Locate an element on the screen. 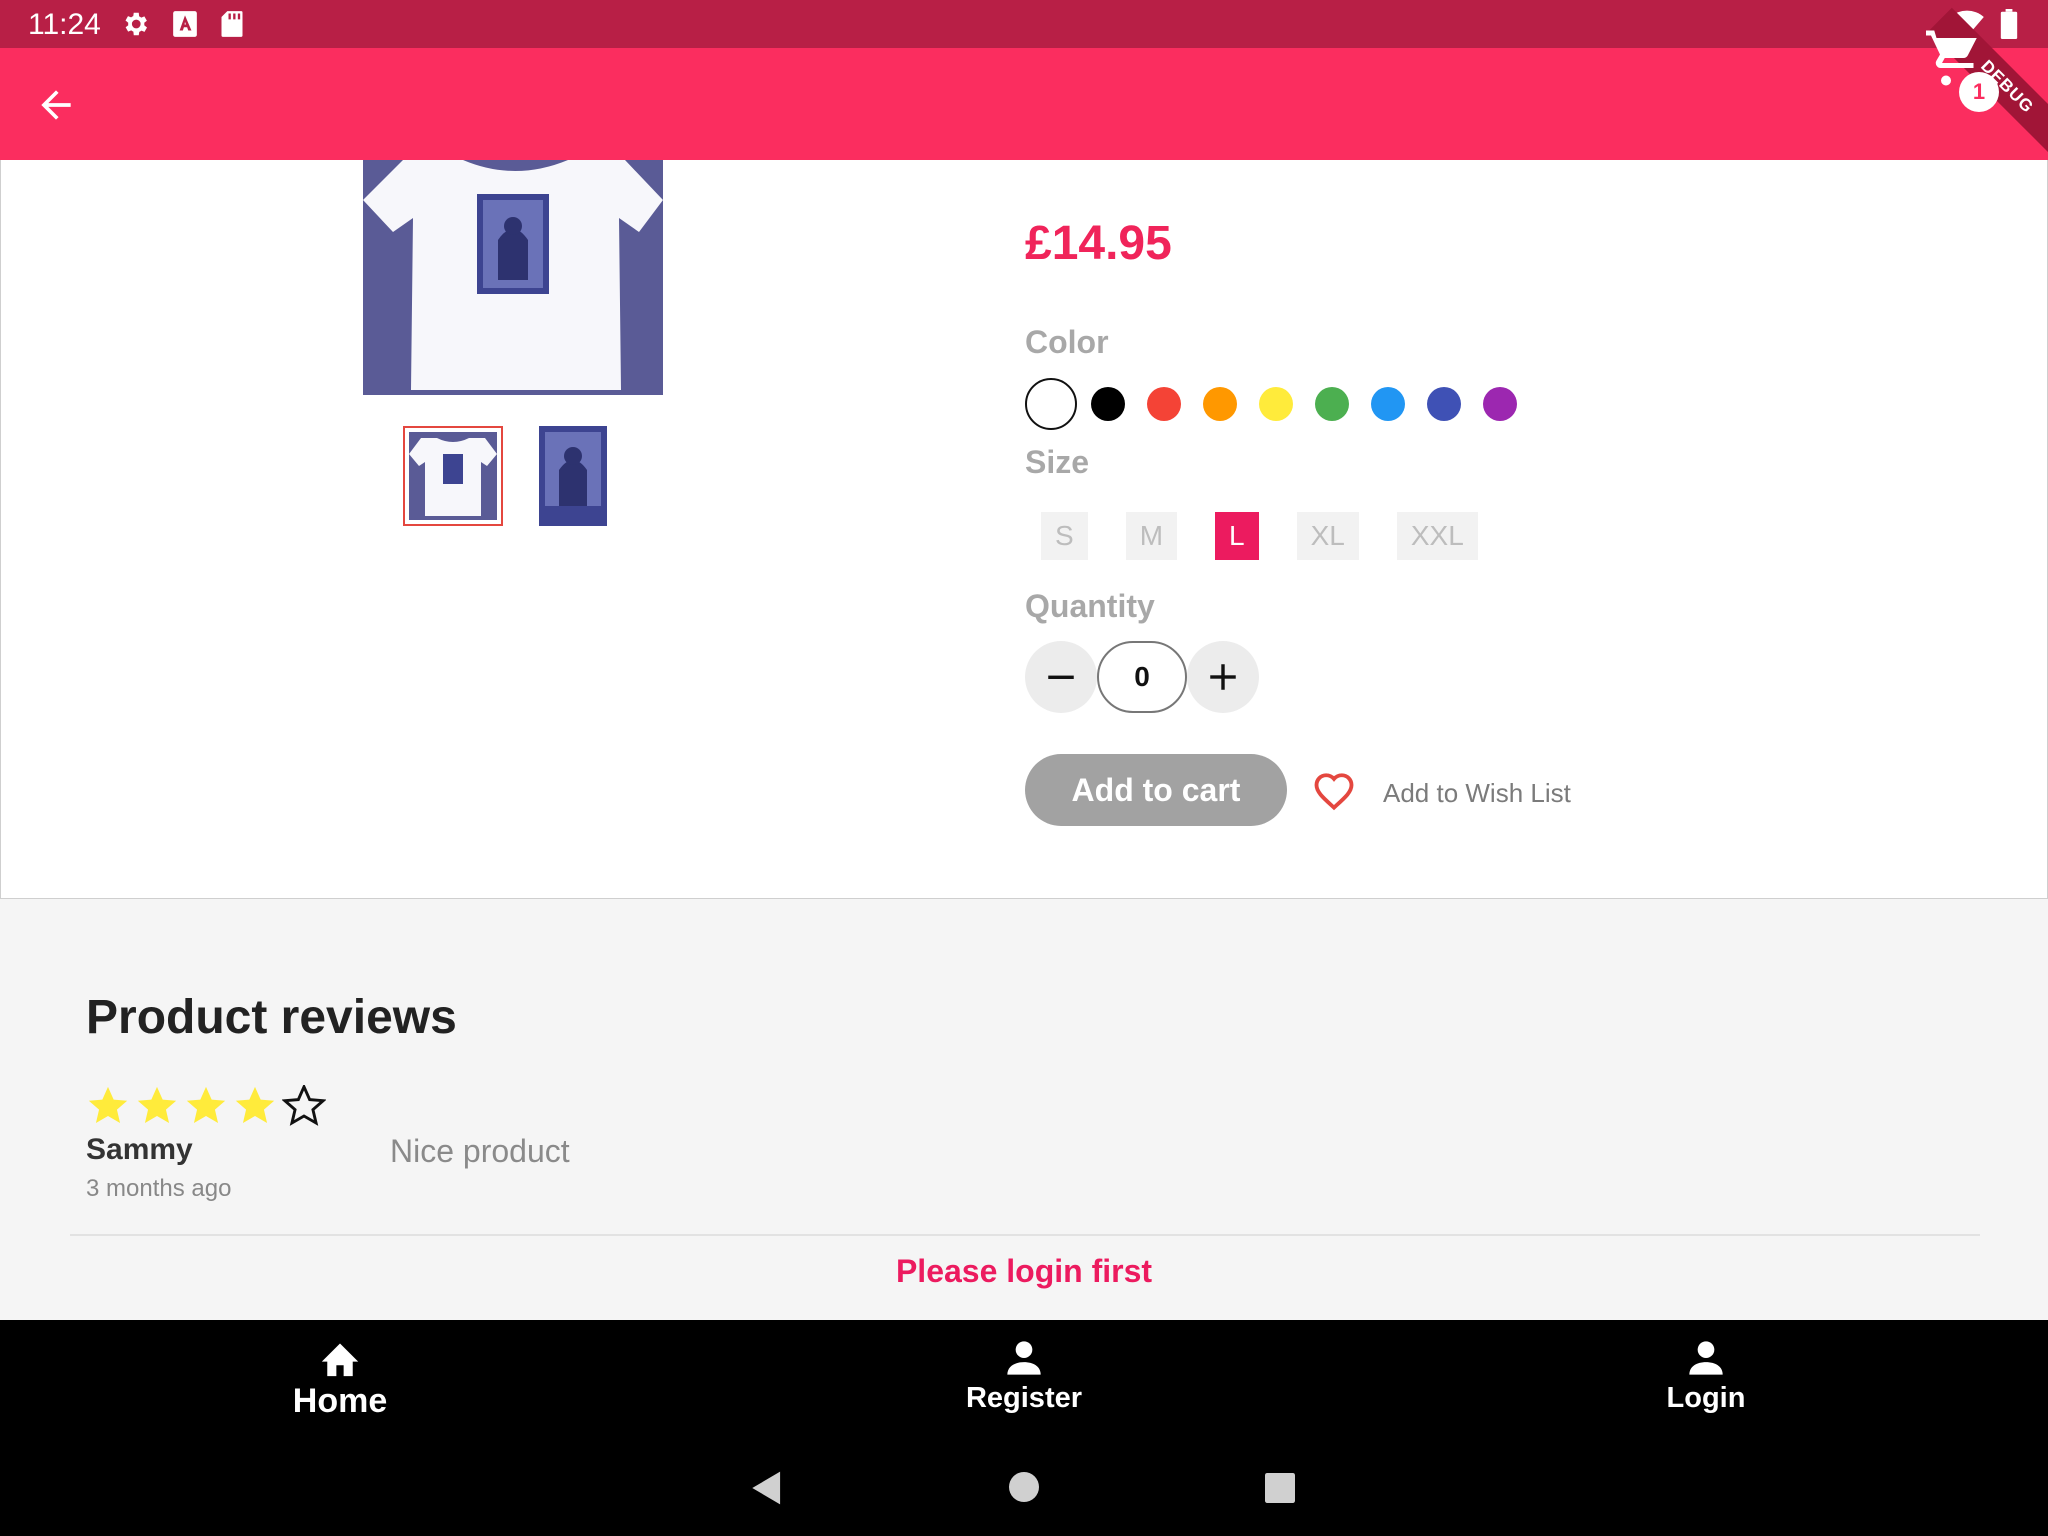  plus-icon is located at coordinates (1223, 677).